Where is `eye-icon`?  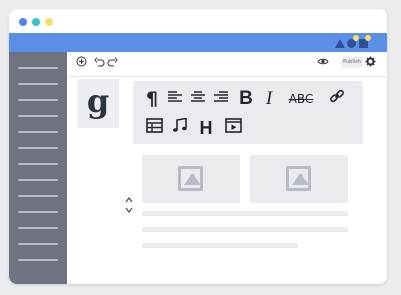
eye-icon is located at coordinates (323, 63).